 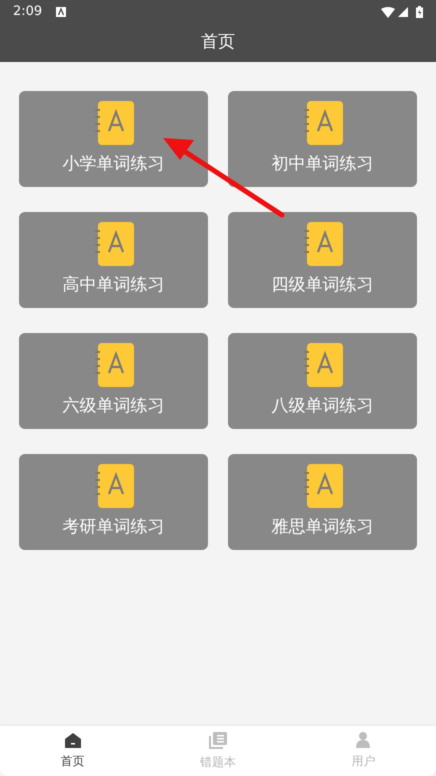 I want to click on battery-icon, so click(x=419, y=12).